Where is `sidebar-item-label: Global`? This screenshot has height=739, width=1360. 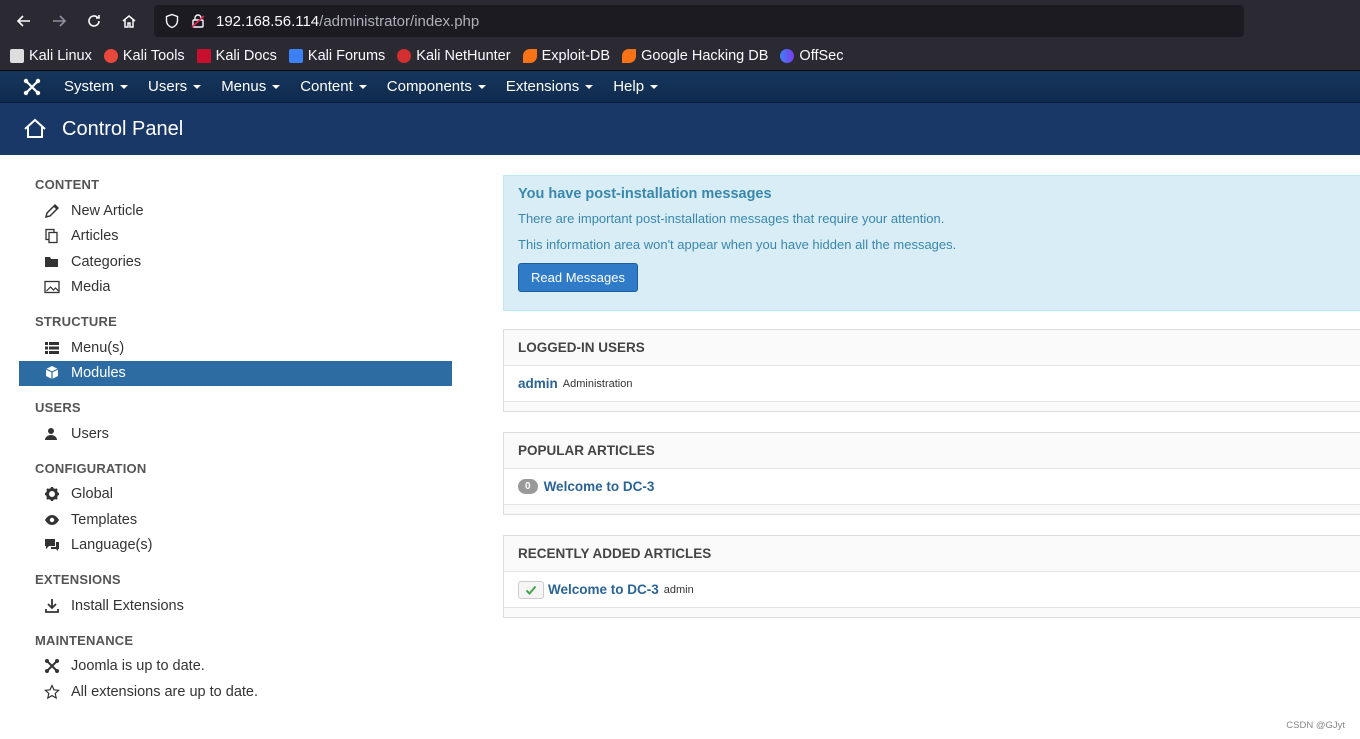 sidebar-item-label: Global is located at coordinates (92, 494).